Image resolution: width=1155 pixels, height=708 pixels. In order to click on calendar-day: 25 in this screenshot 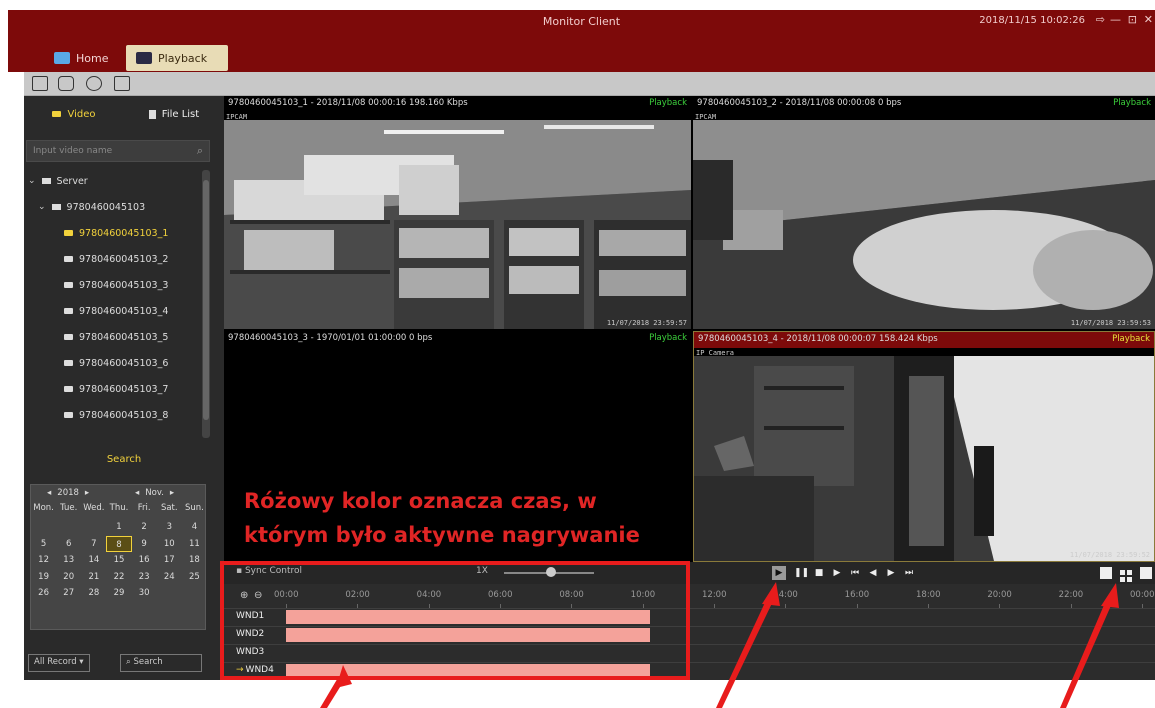, I will do `click(194, 577)`.